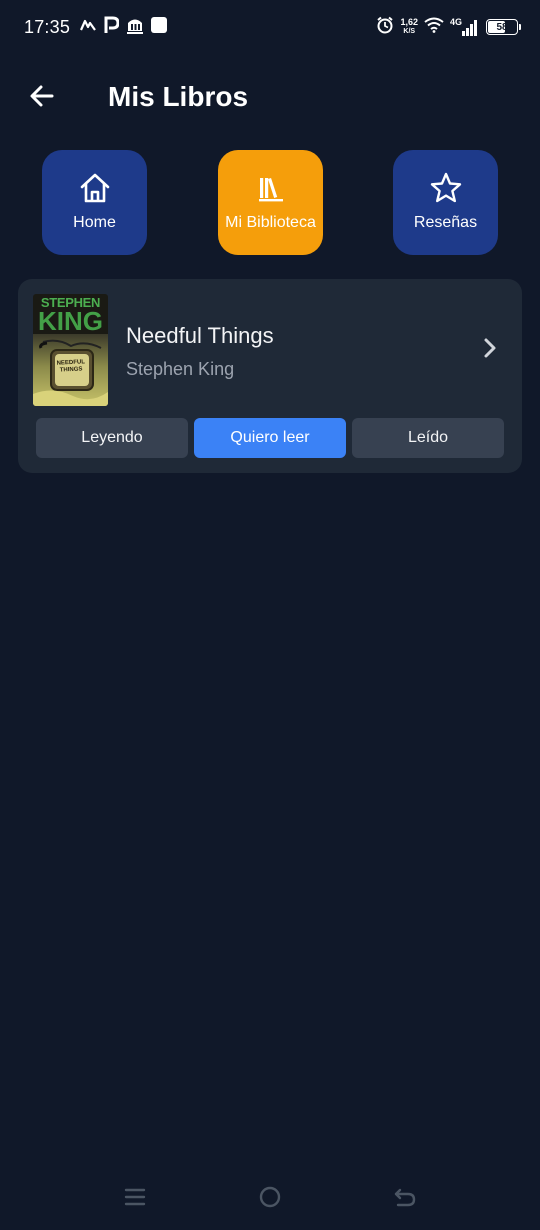 Image resolution: width=540 pixels, height=1230 pixels. What do you see at coordinates (178, 96) in the screenshot?
I see `page-title: Mis Libros` at bounding box center [178, 96].